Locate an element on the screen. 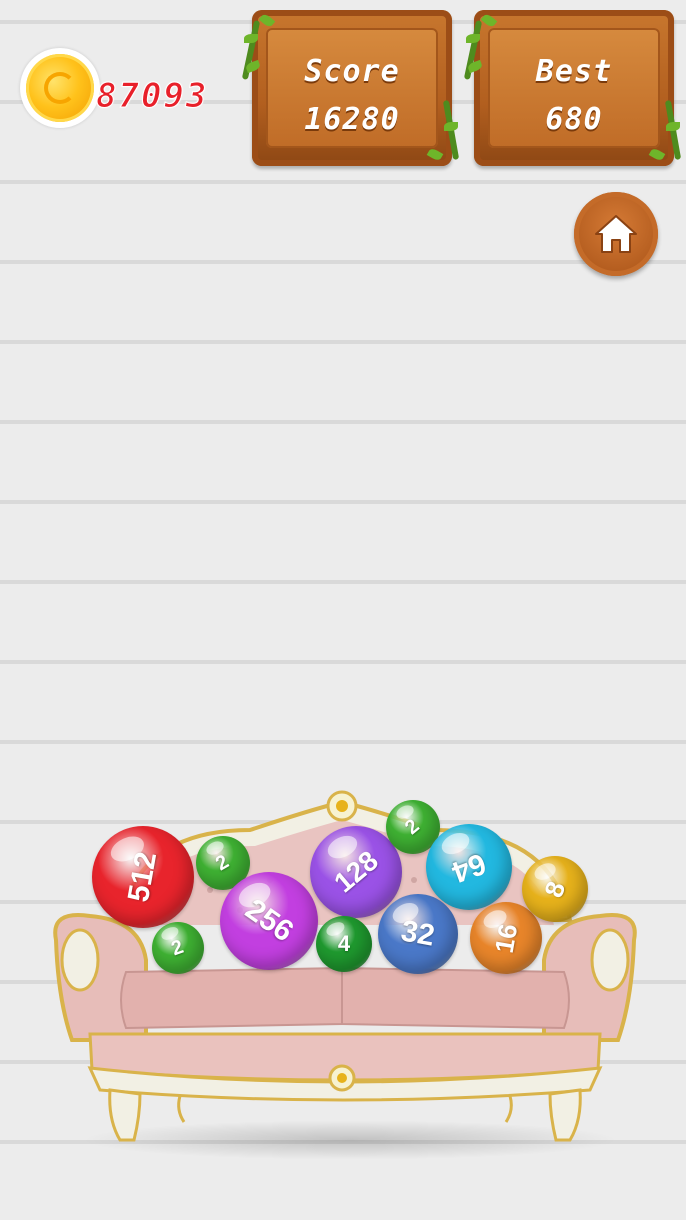  ball-4: 4 is located at coordinates (344, 944).